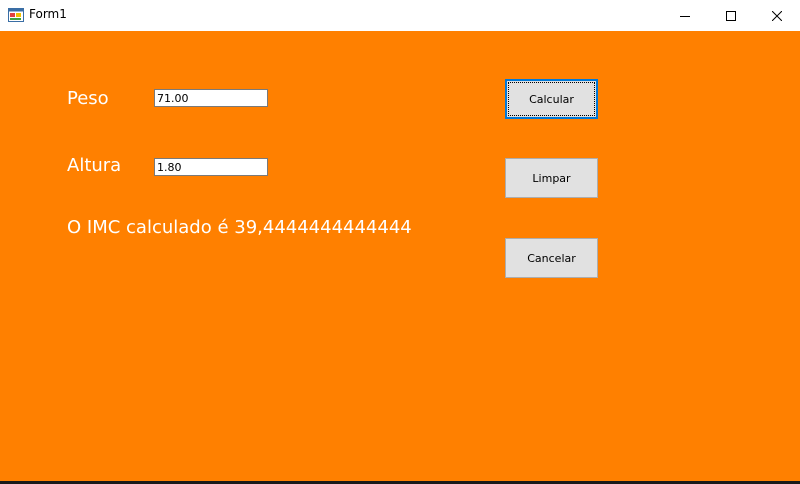  I want to click on calcular-button-label: Calcular, so click(551, 99).